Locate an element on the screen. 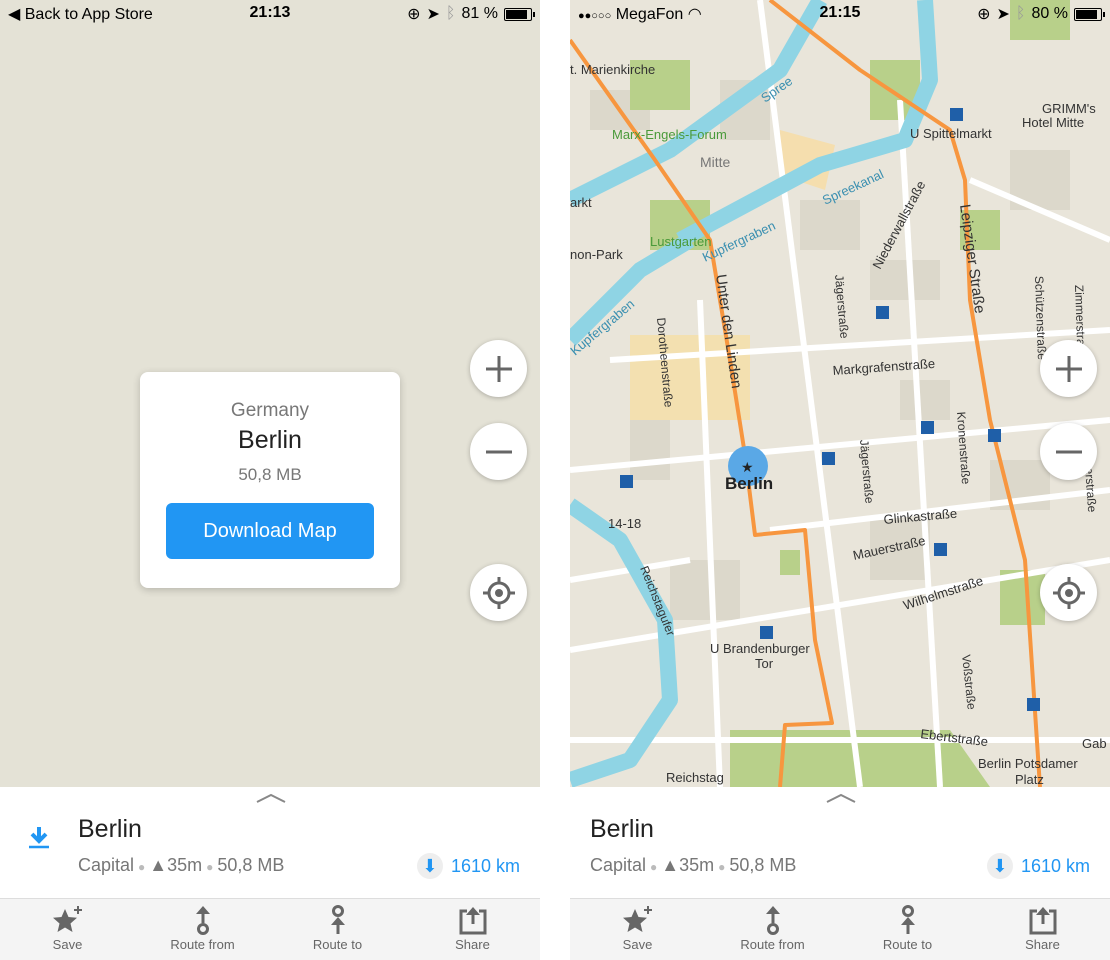  map-label: t. Marienkirche is located at coordinates (612, 69).